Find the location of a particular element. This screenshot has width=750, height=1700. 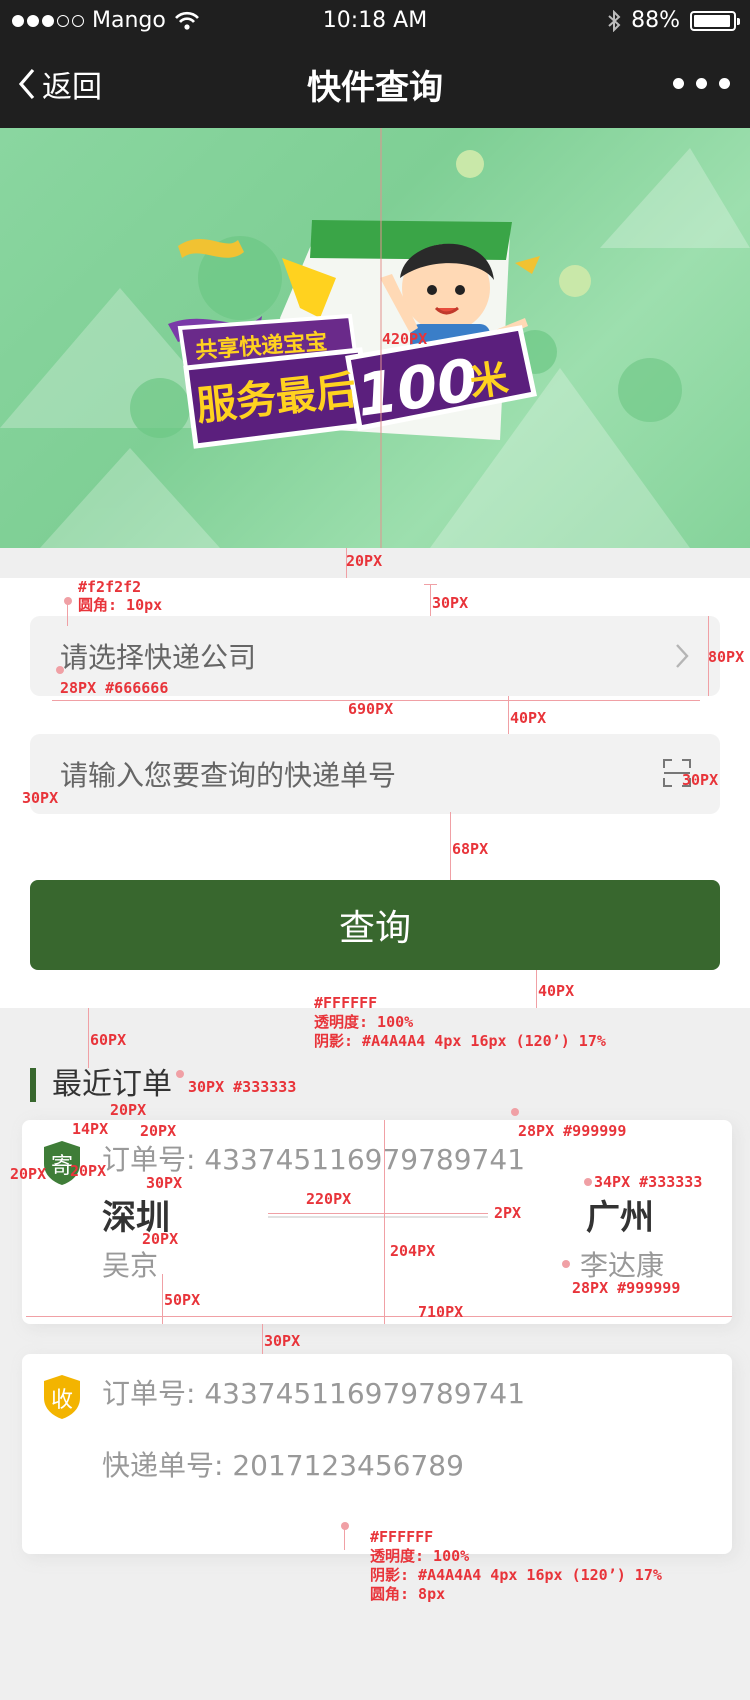

nav-bar: 返回 快件查询 is located at coordinates (375, 84).